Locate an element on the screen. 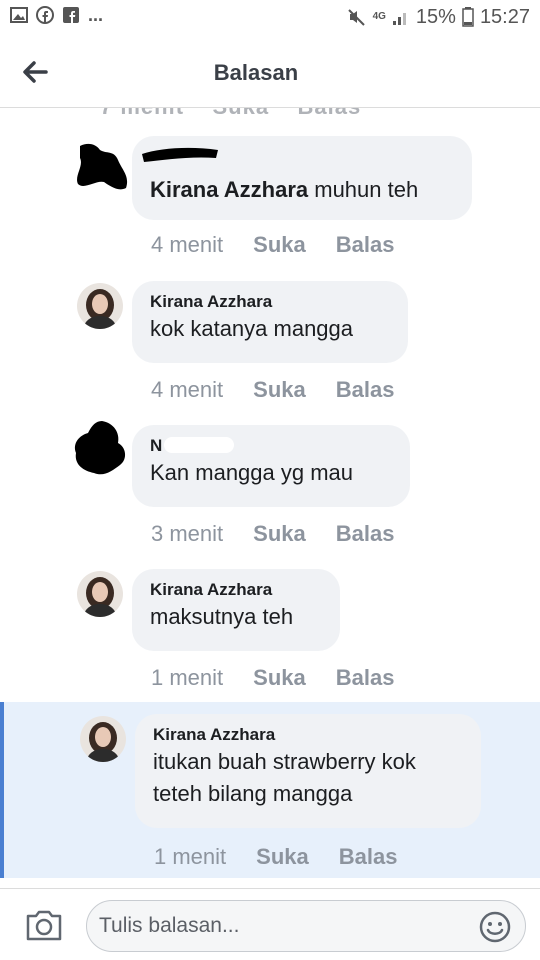 The width and height of the screenshot is (540, 960). camera-icon is located at coordinates (44, 925).